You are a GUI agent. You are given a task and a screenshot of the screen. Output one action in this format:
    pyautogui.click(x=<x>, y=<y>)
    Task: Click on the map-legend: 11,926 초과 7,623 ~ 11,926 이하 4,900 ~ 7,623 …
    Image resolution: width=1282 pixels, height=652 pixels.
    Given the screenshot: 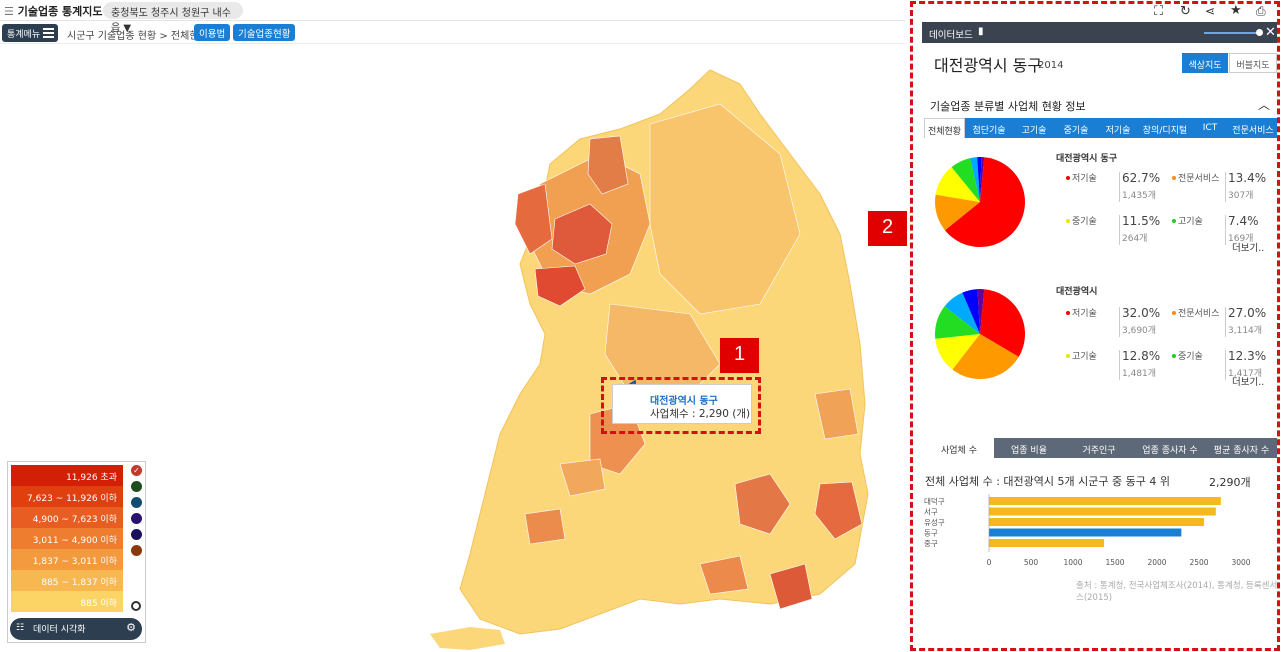 What is the action you would take?
    pyautogui.click(x=76, y=552)
    